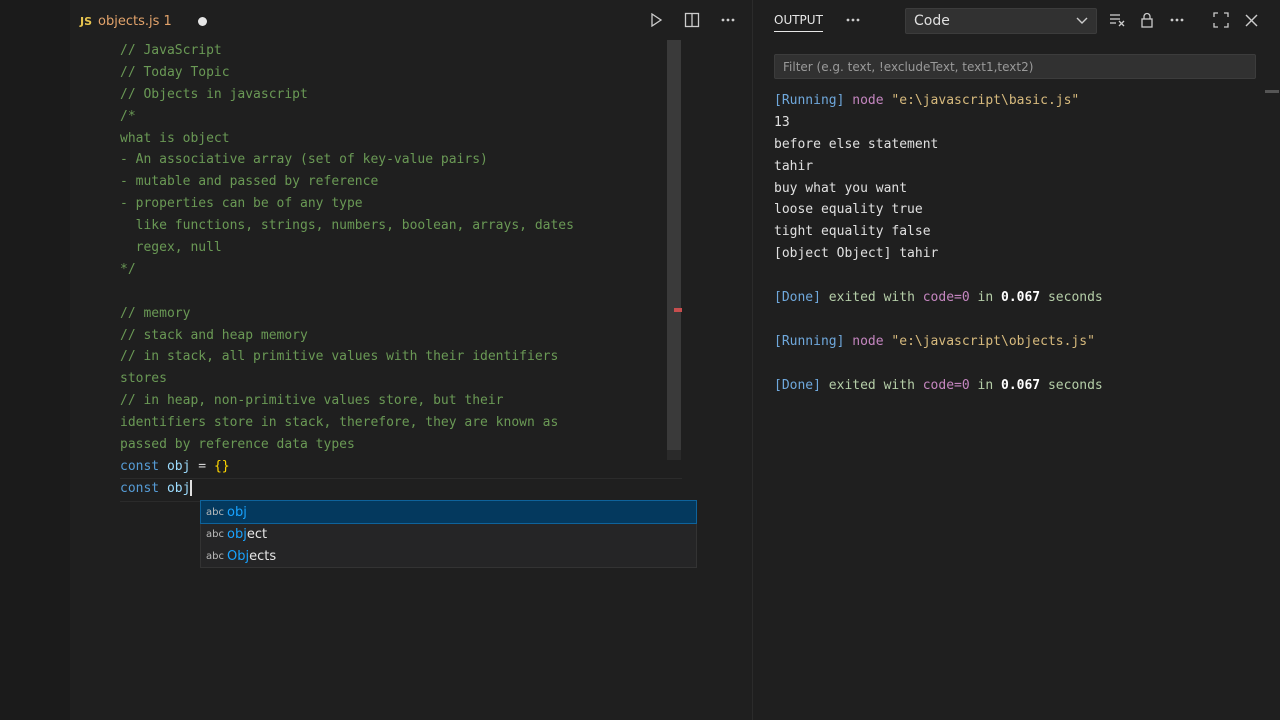 Image resolution: width=1280 pixels, height=720 pixels. I want to click on unsaved-dot-icon, so click(202, 21).